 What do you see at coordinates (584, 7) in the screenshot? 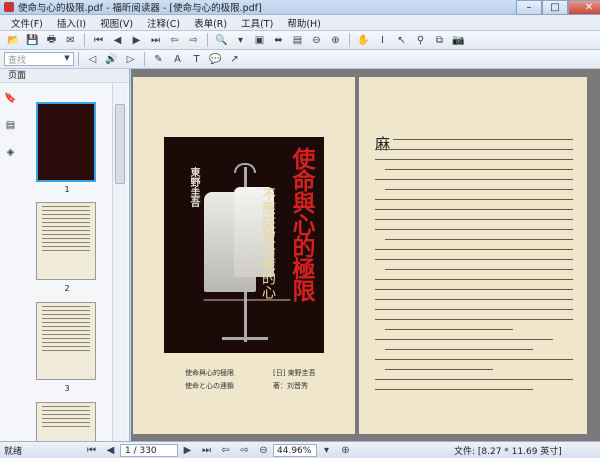
I see `close-button: ✕` at bounding box center [584, 7].